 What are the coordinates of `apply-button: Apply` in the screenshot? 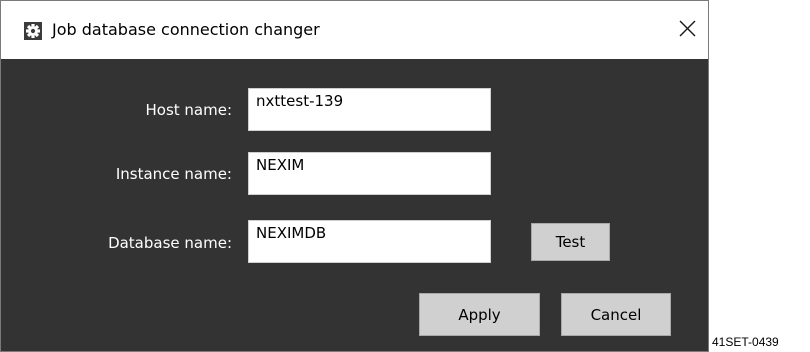 It's located at (479, 314).